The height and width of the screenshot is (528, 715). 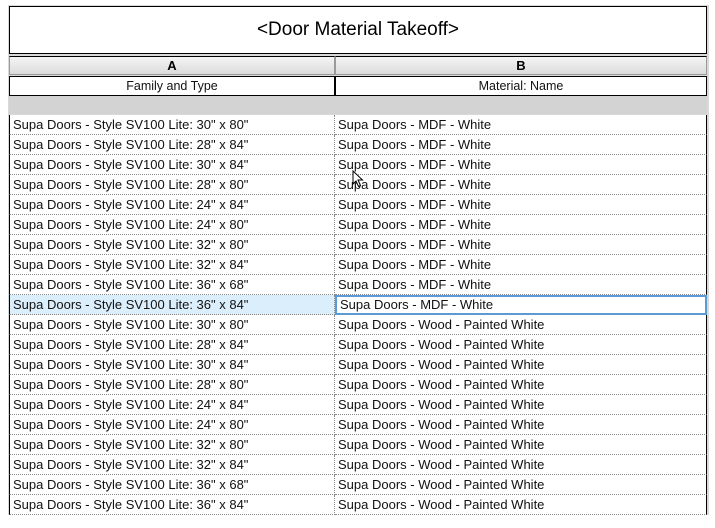 I want to click on column-header-family-and-type: Family and Type, so click(x=172, y=86).